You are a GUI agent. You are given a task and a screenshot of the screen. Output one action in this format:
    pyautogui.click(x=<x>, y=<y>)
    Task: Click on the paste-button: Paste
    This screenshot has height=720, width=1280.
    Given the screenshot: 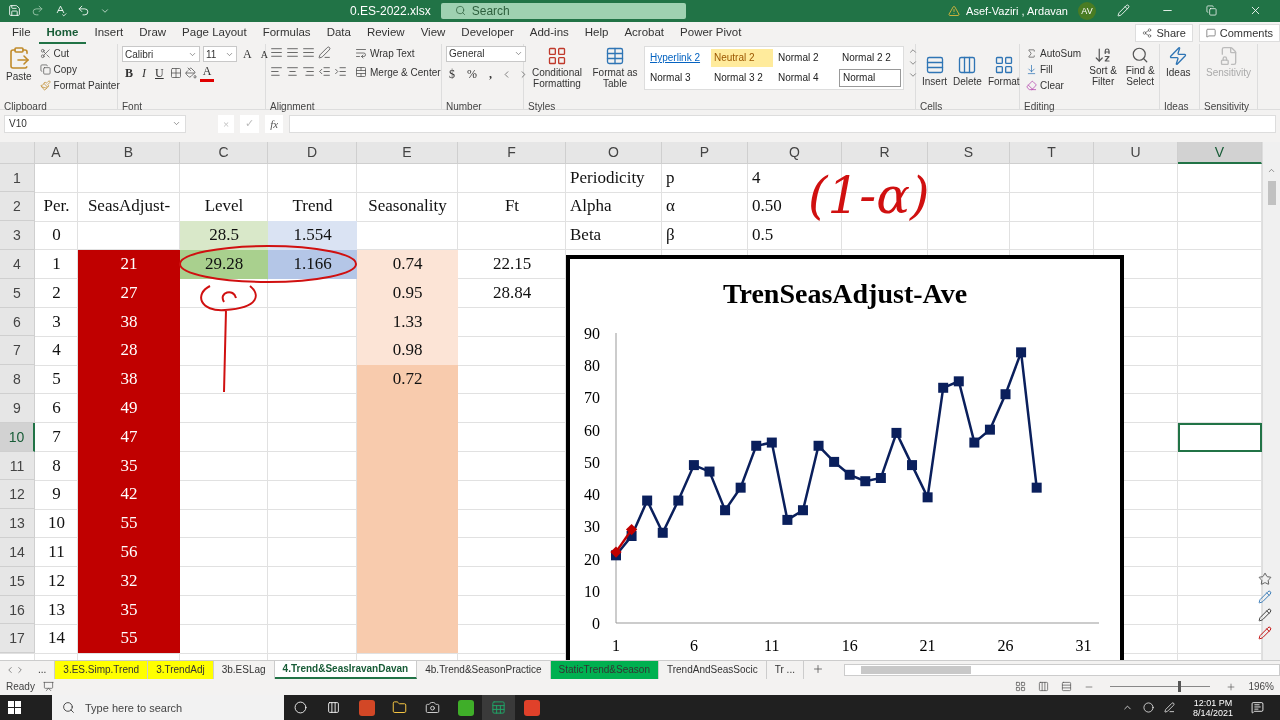 What is the action you would take?
    pyautogui.click(x=19, y=70)
    